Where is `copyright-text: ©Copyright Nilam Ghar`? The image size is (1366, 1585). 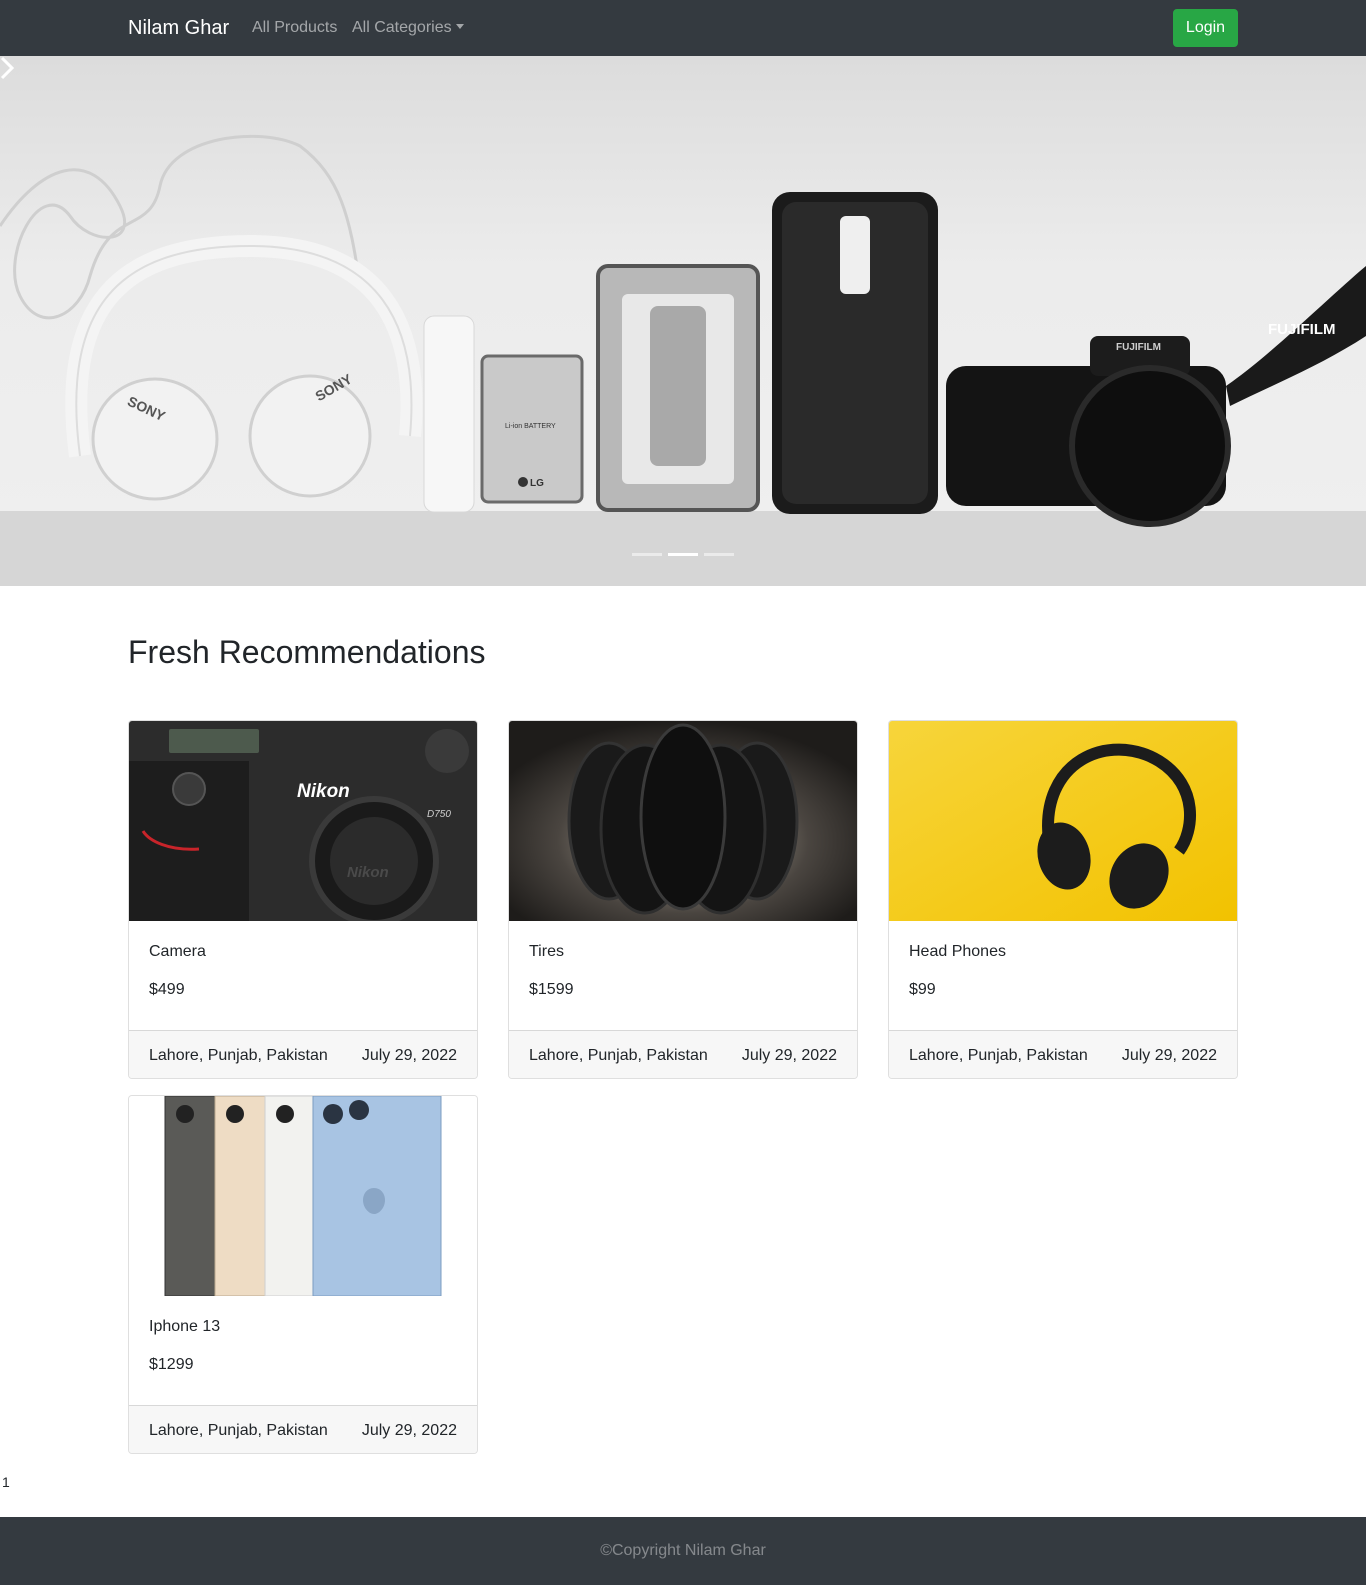
copyright-text: ©Copyright Nilam Ghar is located at coordinates (683, 1550).